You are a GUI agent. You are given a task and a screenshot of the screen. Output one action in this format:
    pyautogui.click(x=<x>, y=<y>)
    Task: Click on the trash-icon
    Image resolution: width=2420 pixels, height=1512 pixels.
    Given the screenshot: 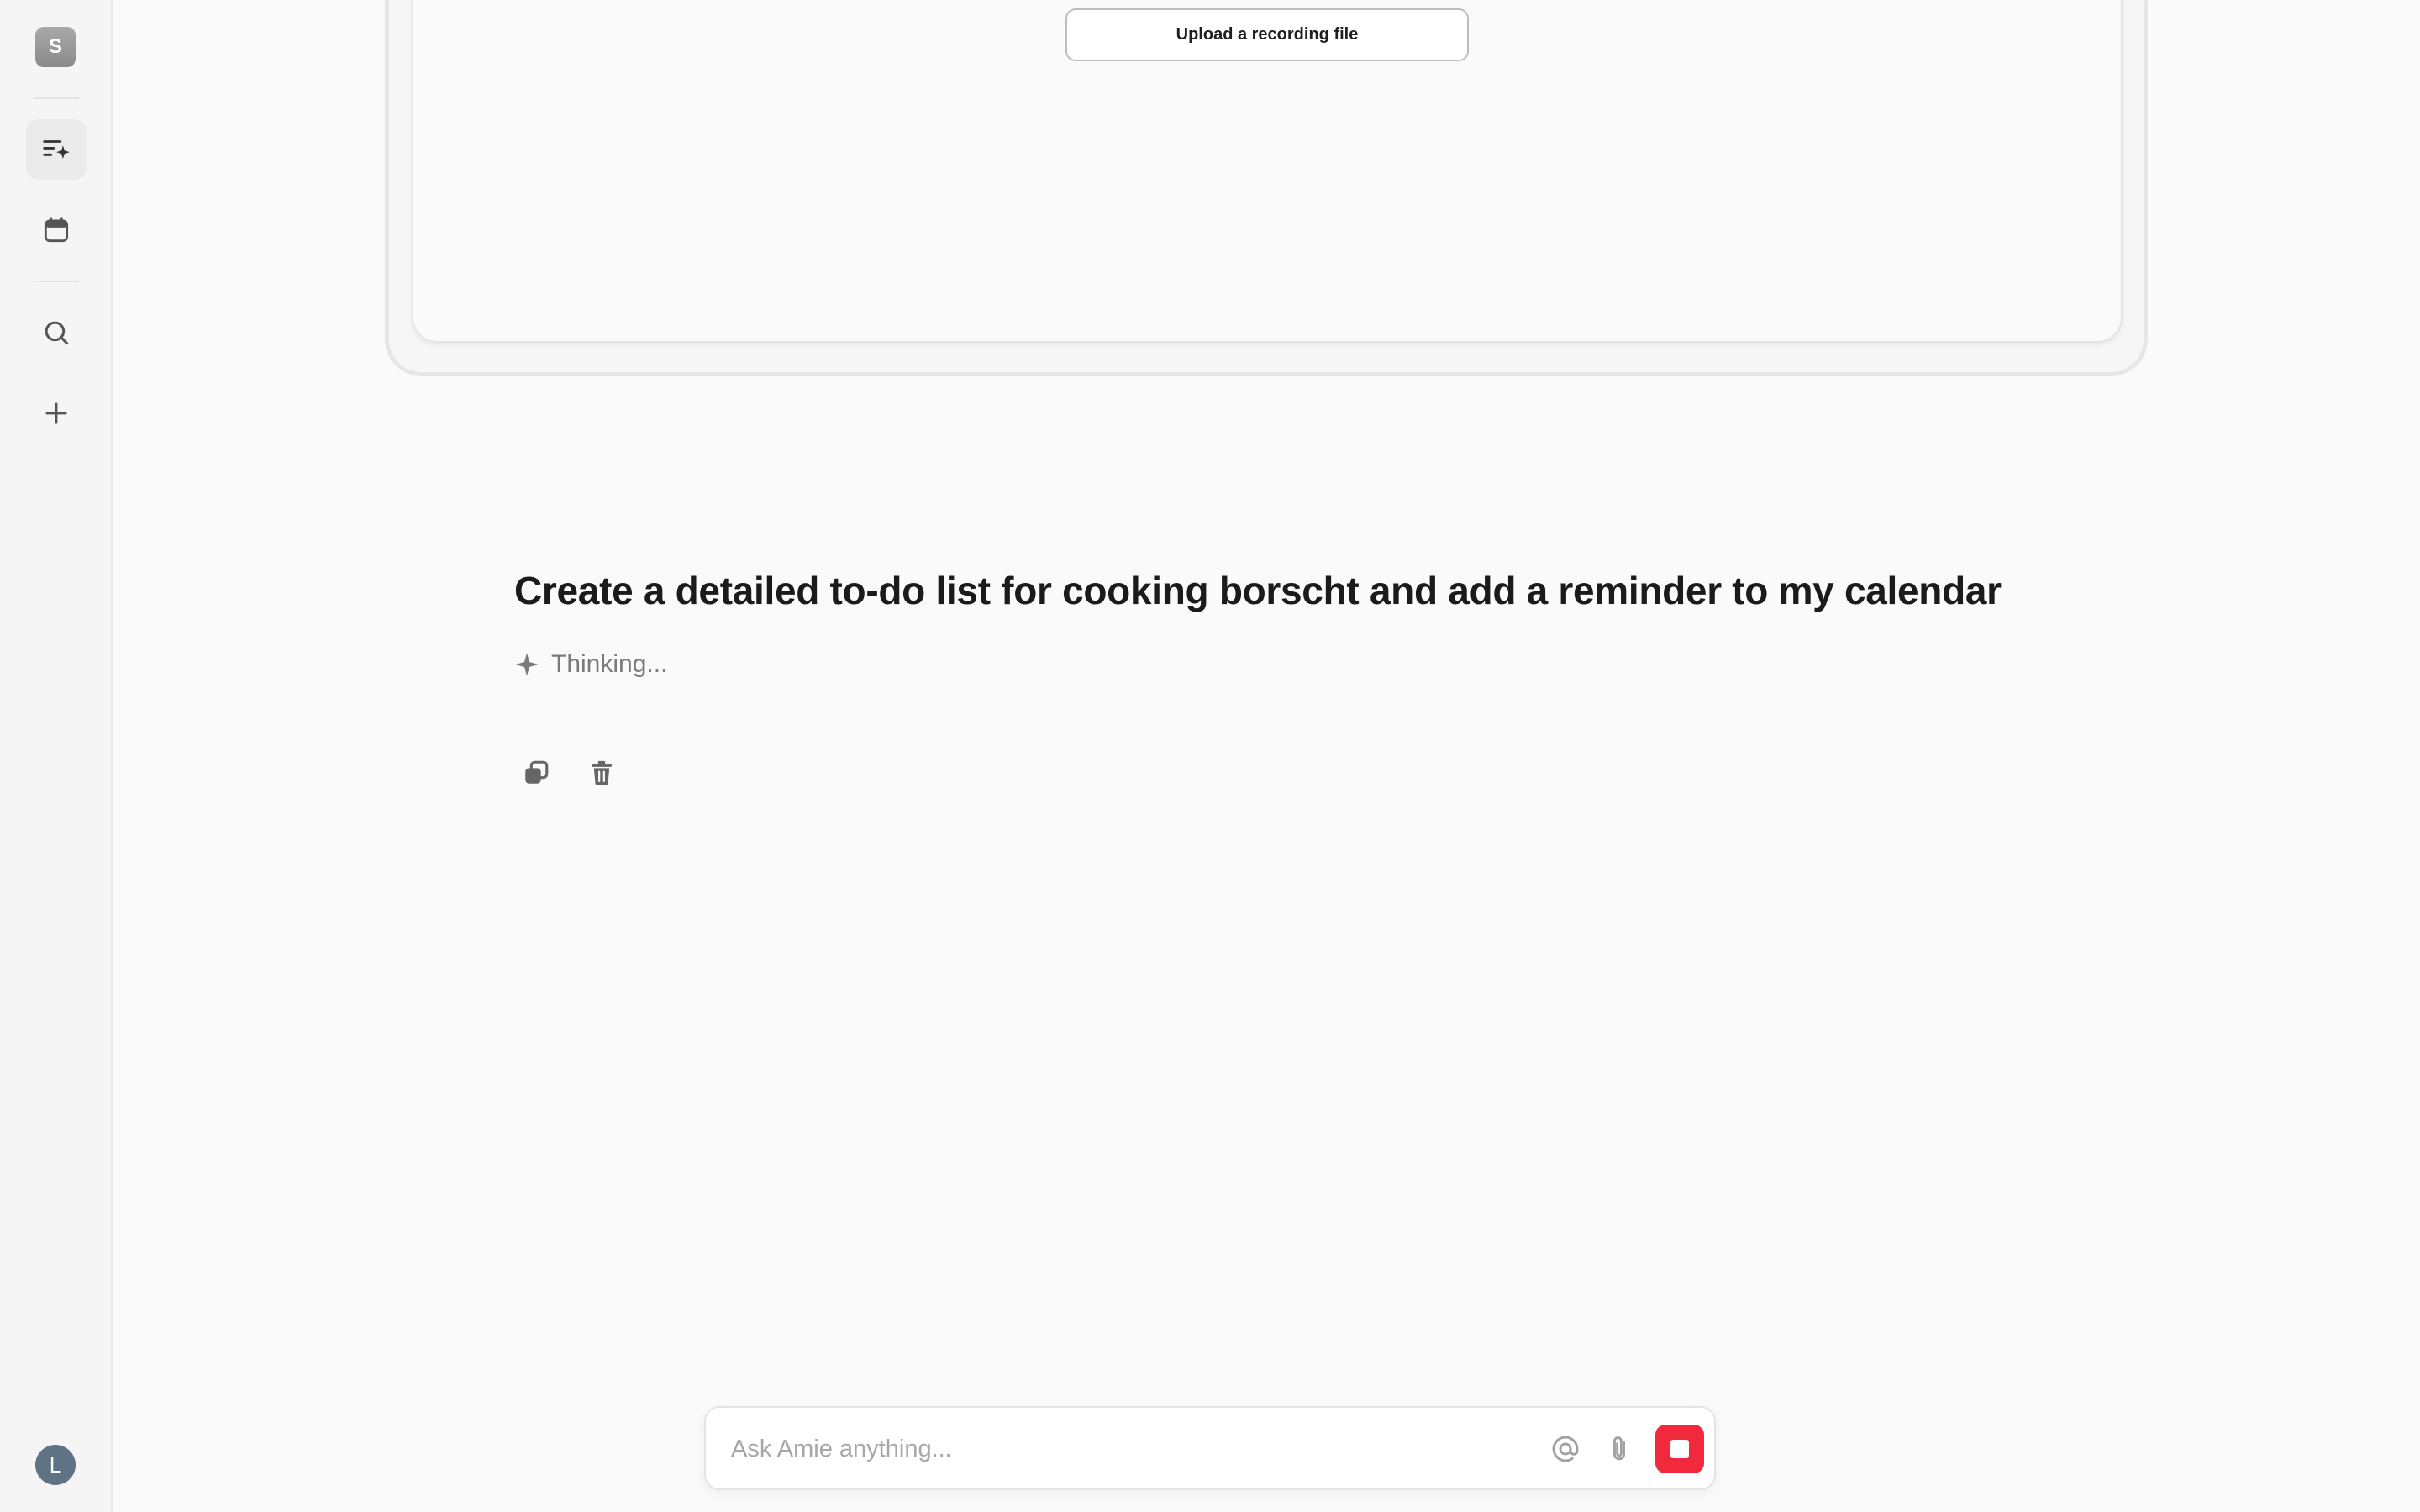 What is the action you would take?
    pyautogui.click(x=602, y=772)
    